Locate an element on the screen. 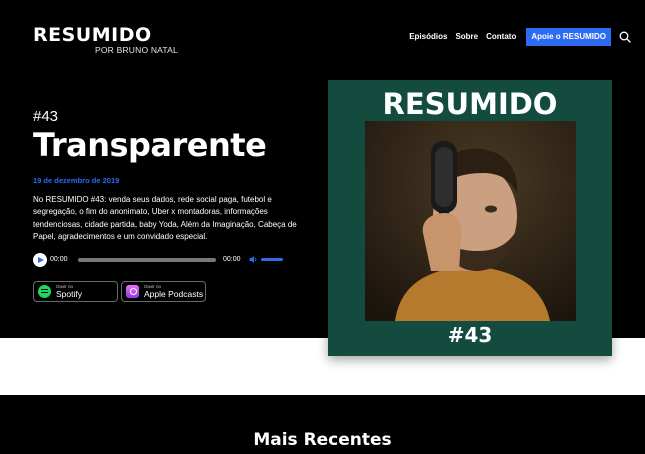 This screenshot has height=454, width=645. apple-badge-label: Apple Podcasts is located at coordinates (174, 294).